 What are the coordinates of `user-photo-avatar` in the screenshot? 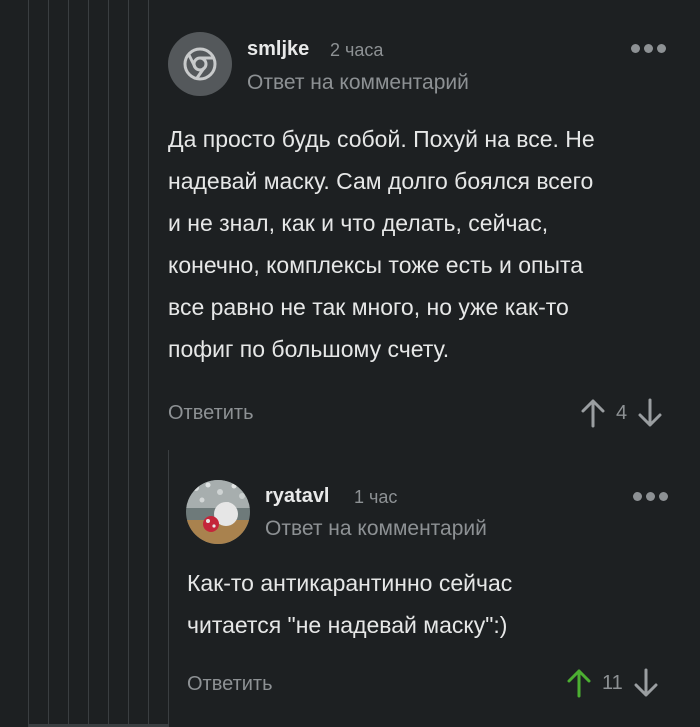 It's located at (218, 512).